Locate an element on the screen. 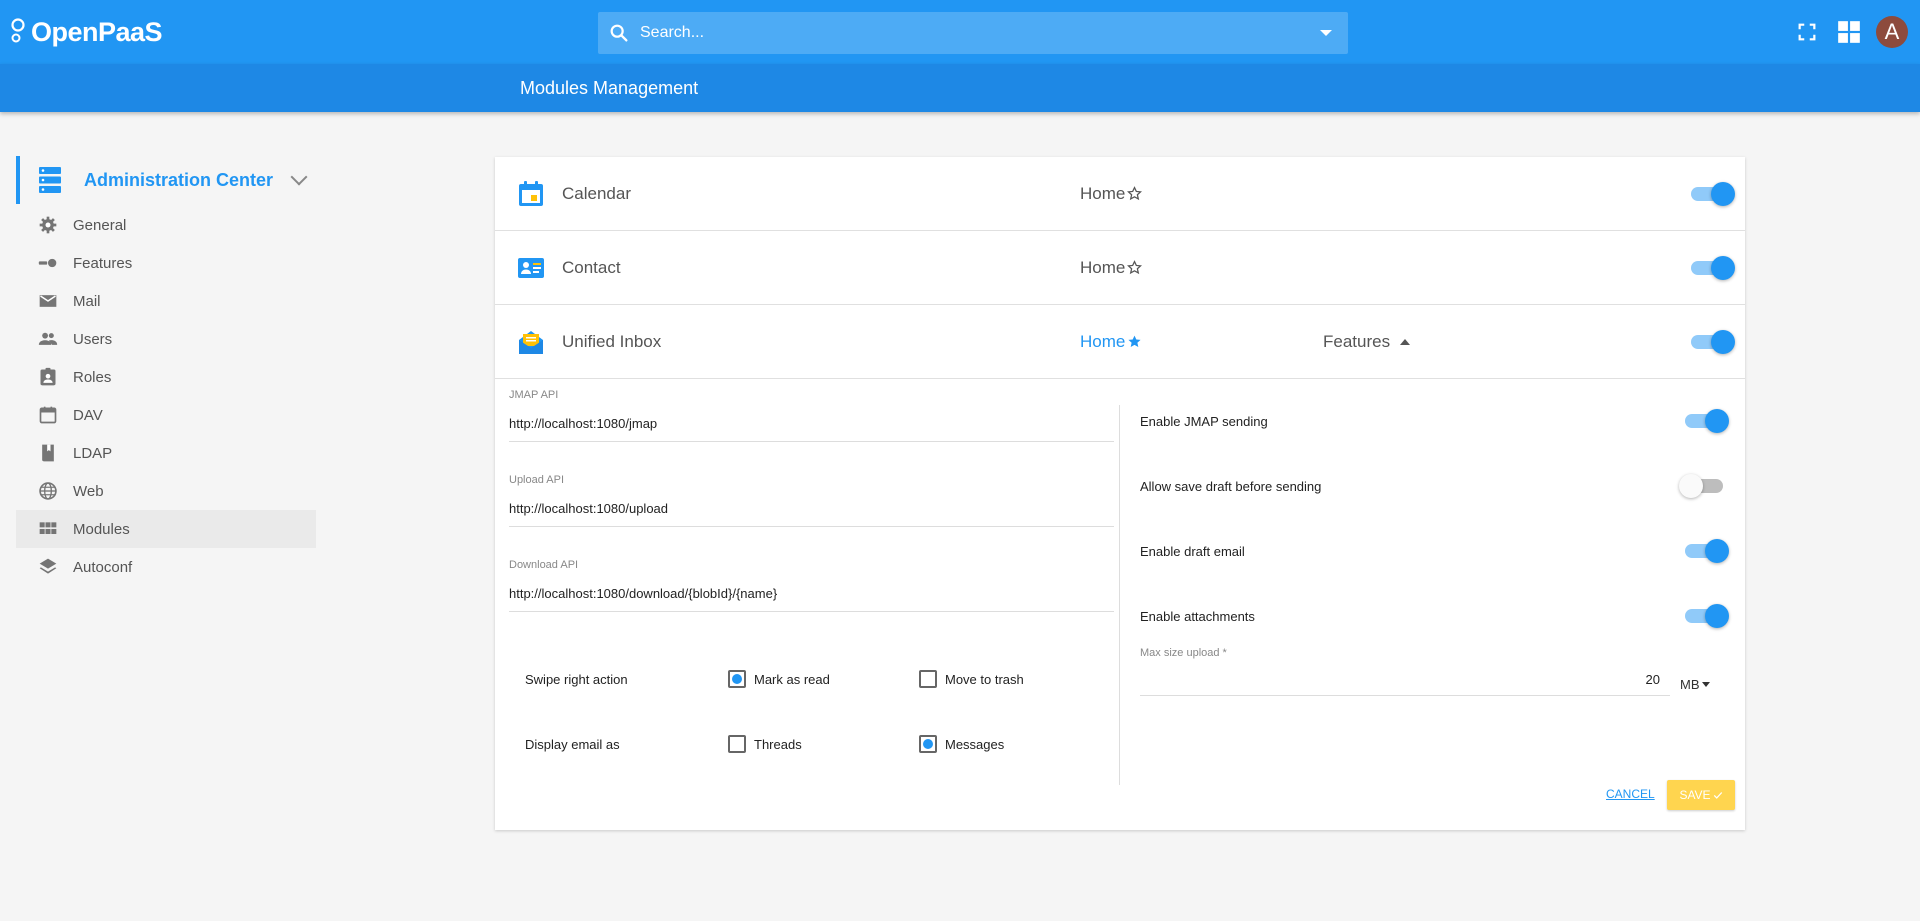 This screenshot has width=1920, height=921. mark-as-read-option: Mark as read is located at coordinates (823, 679).